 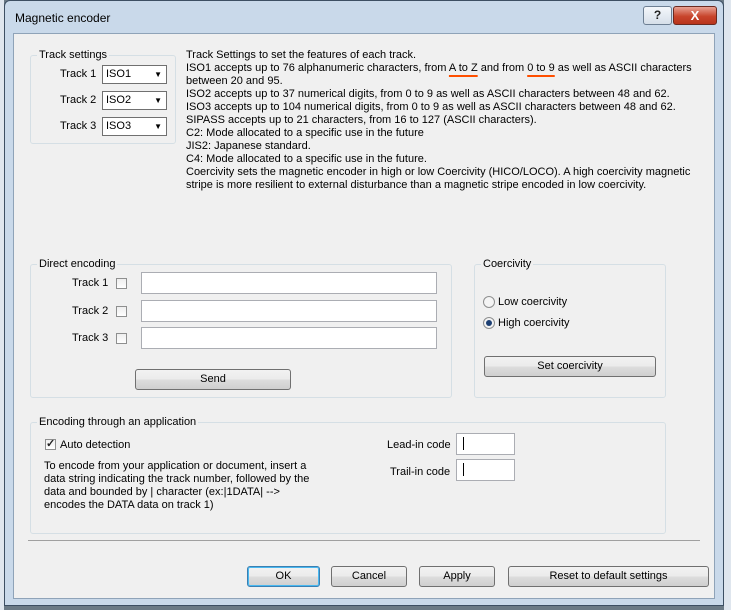 I want to click on lead-in-code-input, so click(x=485, y=444).